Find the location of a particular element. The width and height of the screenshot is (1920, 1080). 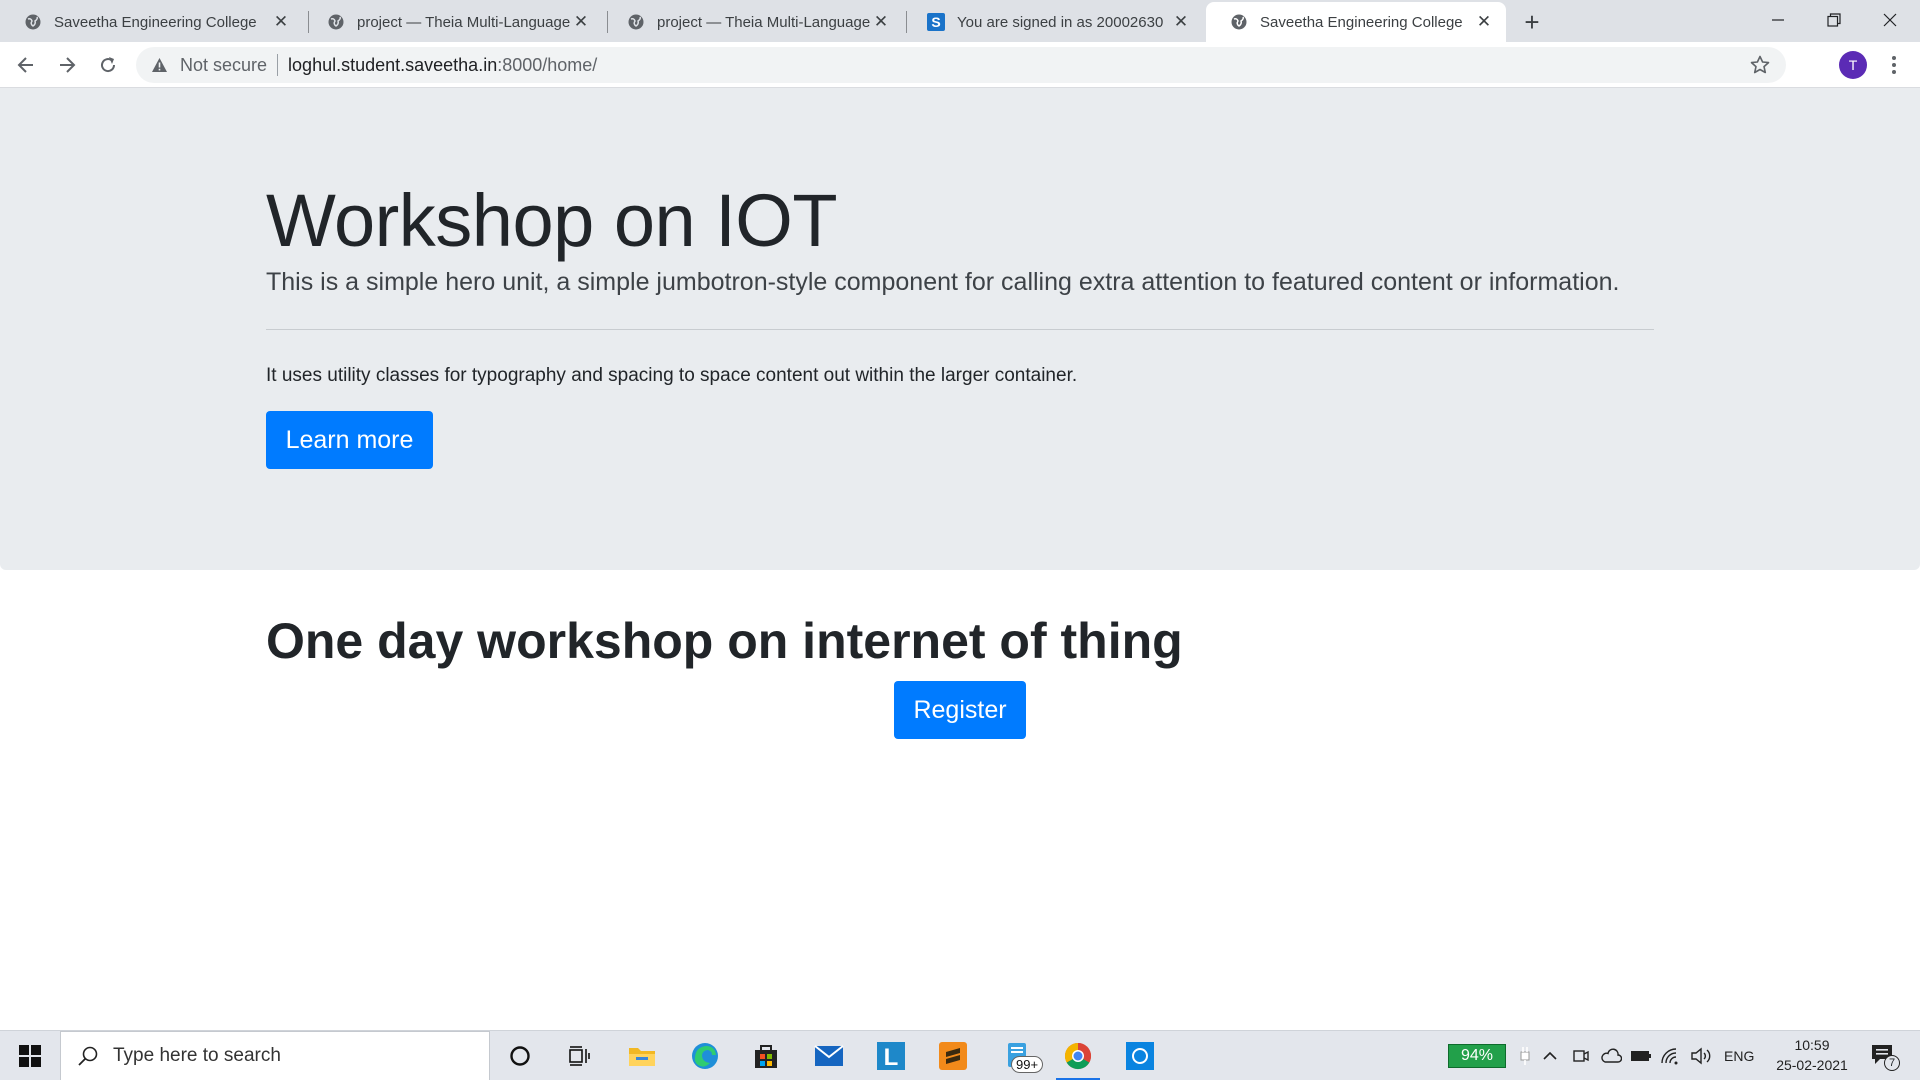

section-heading: One day workshop on internet of thing is located at coordinates (724, 641).